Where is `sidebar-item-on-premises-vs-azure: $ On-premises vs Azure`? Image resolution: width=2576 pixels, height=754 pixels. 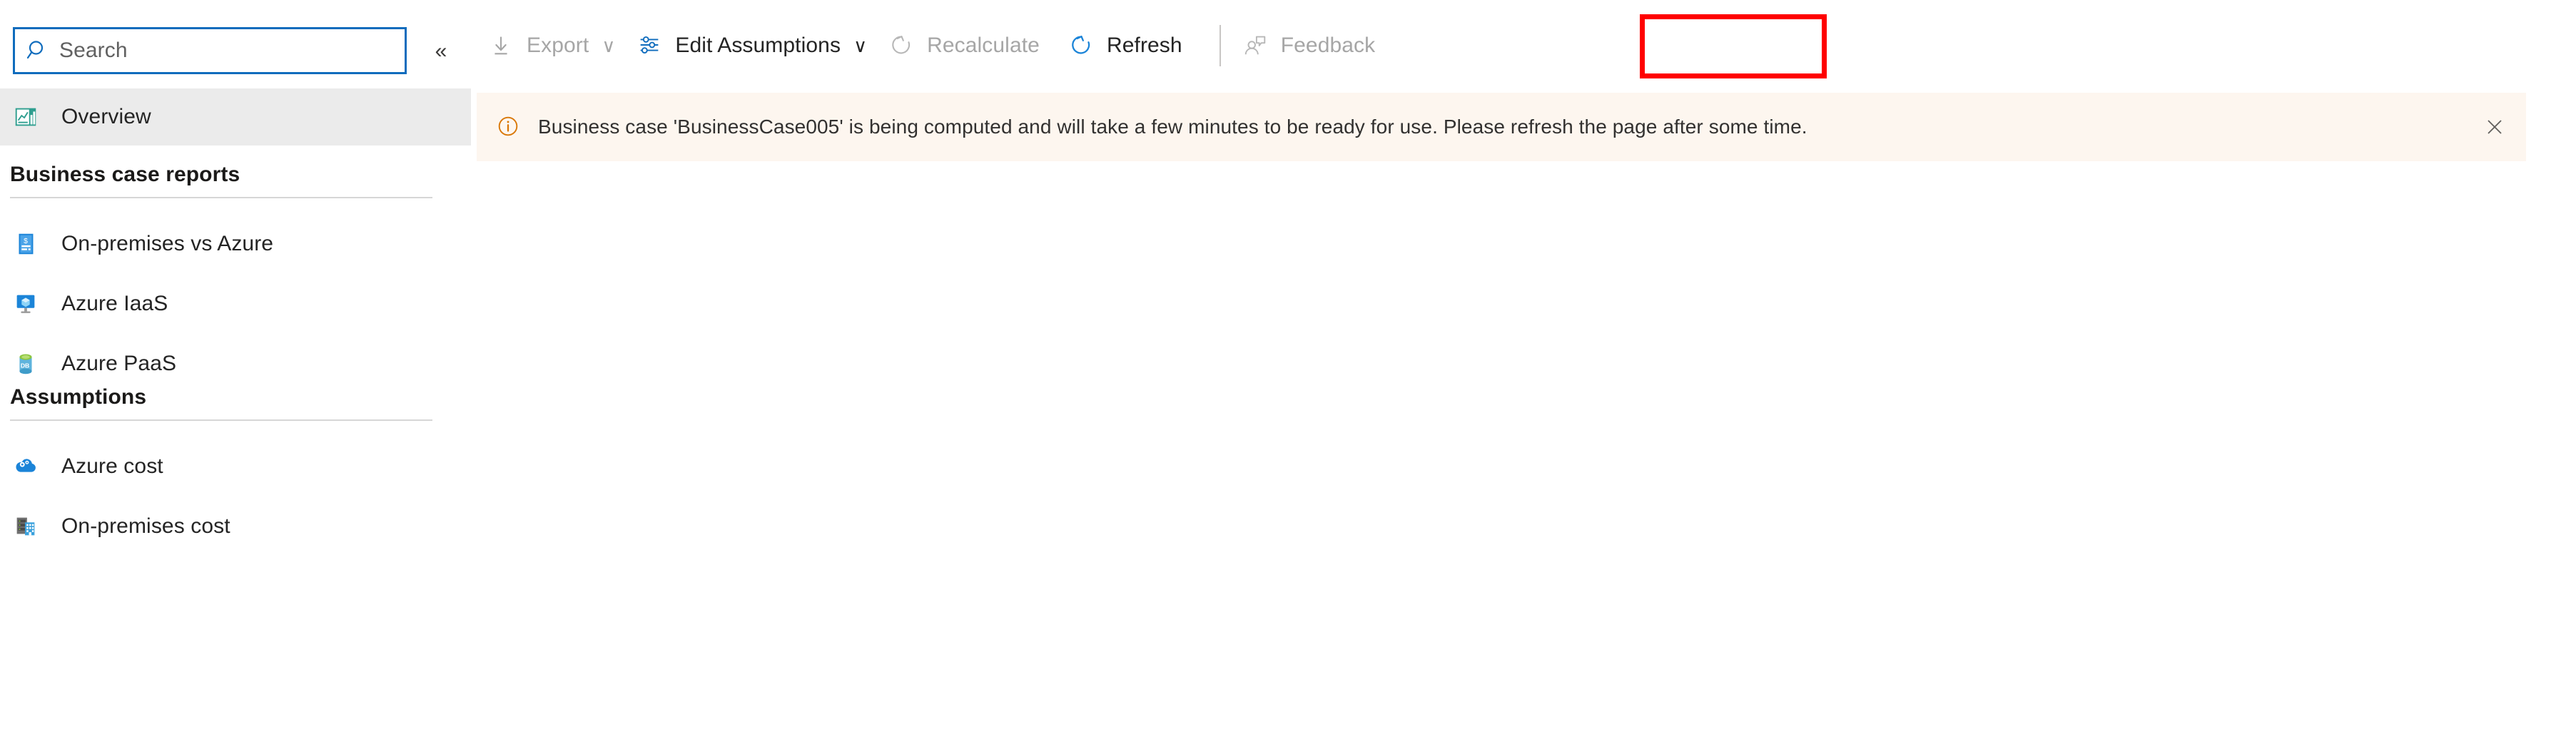 sidebar-item-on-premises-vs-azure: $ On-premises vs Azure is located at coordinates (236, 244).